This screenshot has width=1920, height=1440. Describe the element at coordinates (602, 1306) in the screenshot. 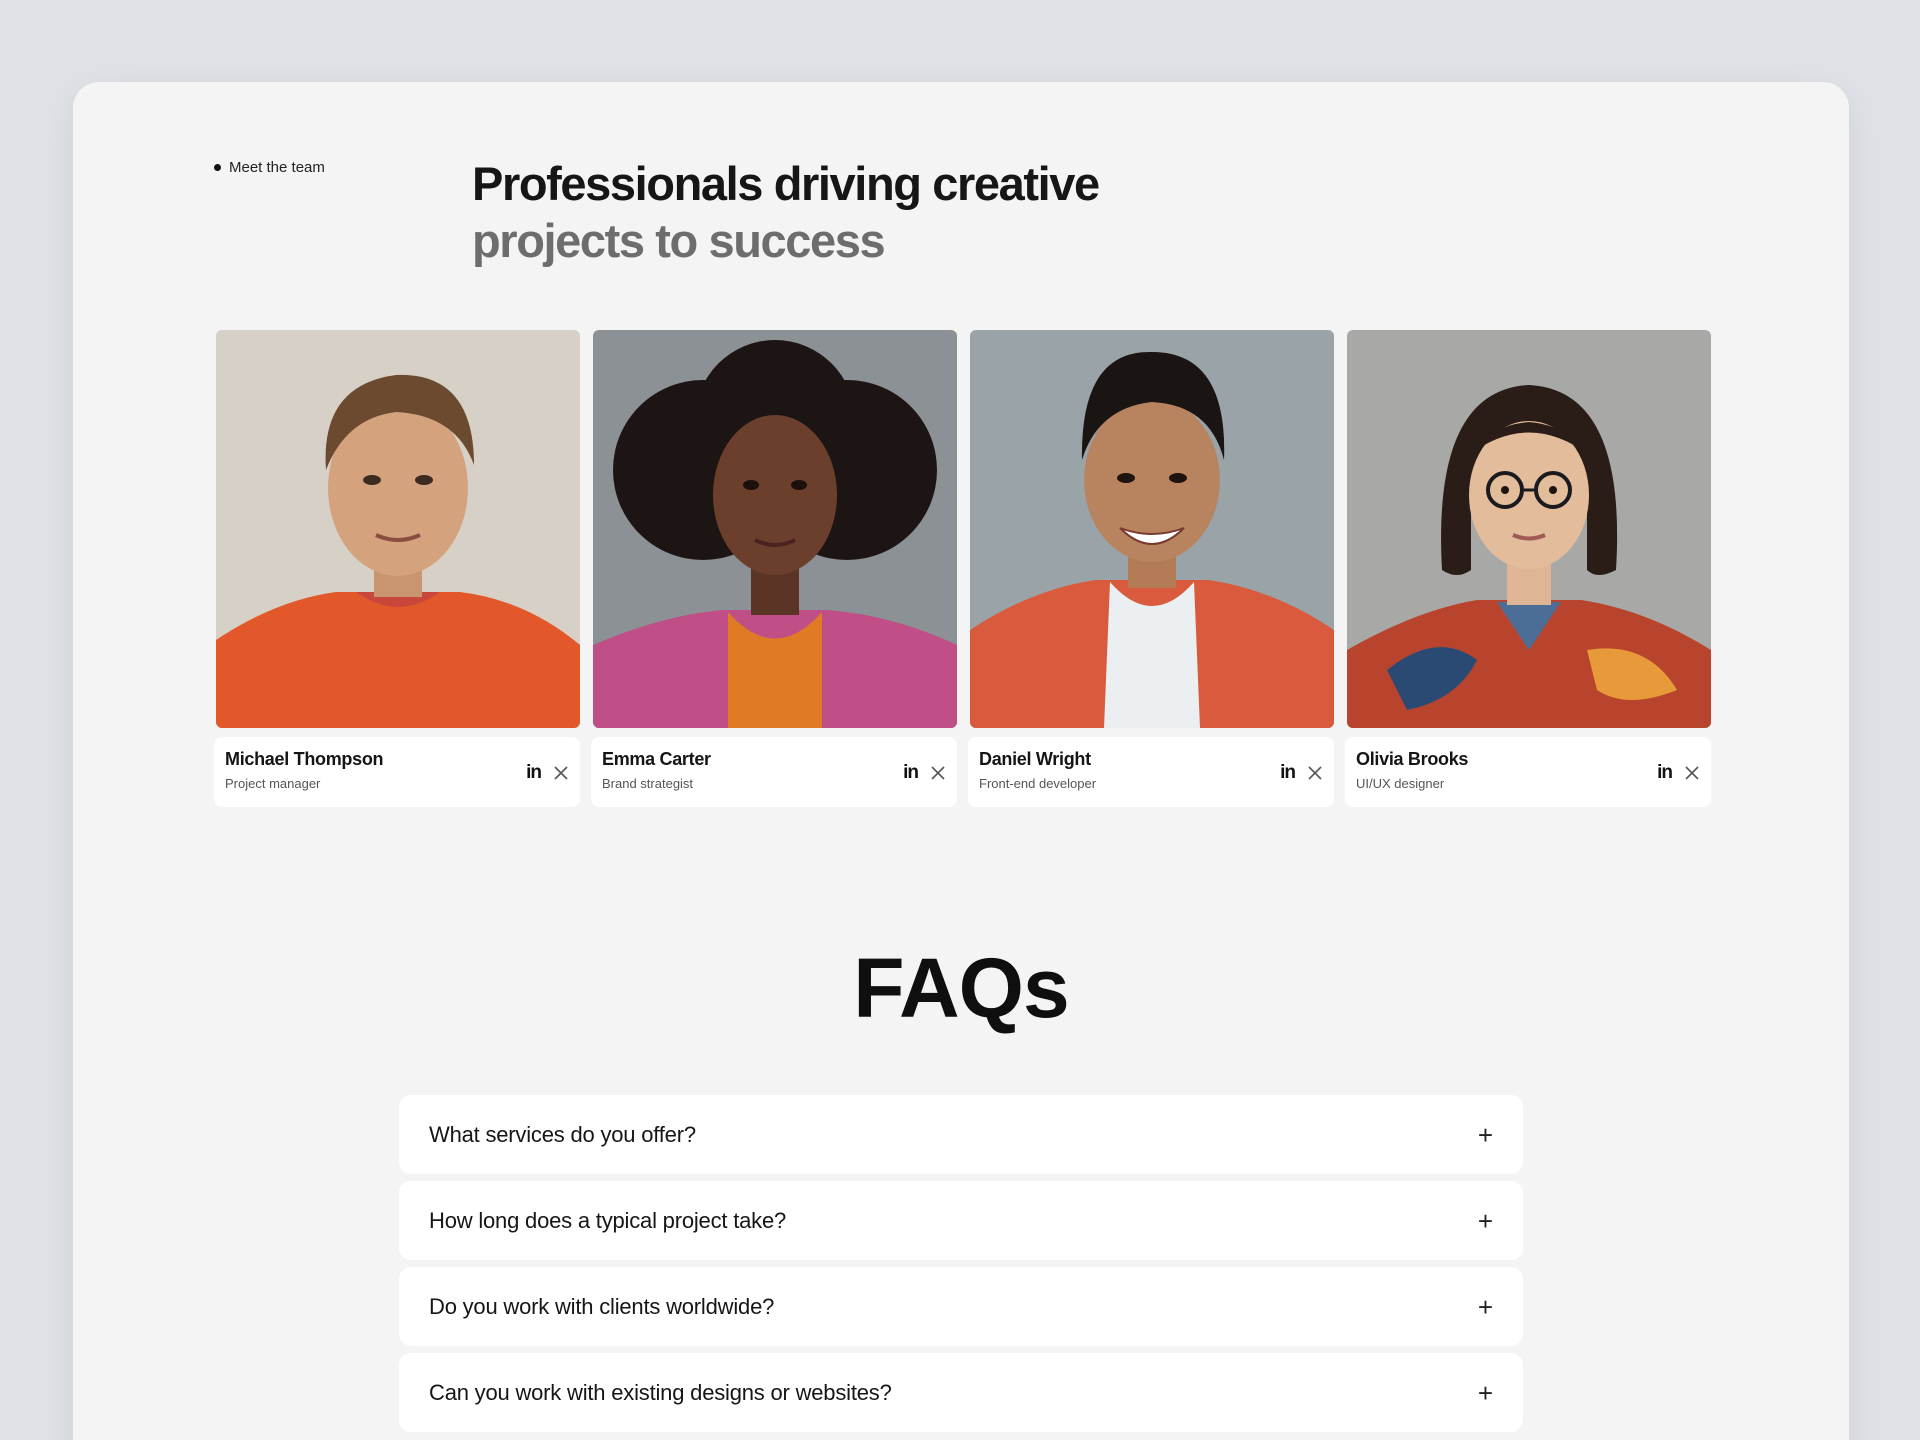

I see `faq-question: Do you work with clients worldwide?` at that location.